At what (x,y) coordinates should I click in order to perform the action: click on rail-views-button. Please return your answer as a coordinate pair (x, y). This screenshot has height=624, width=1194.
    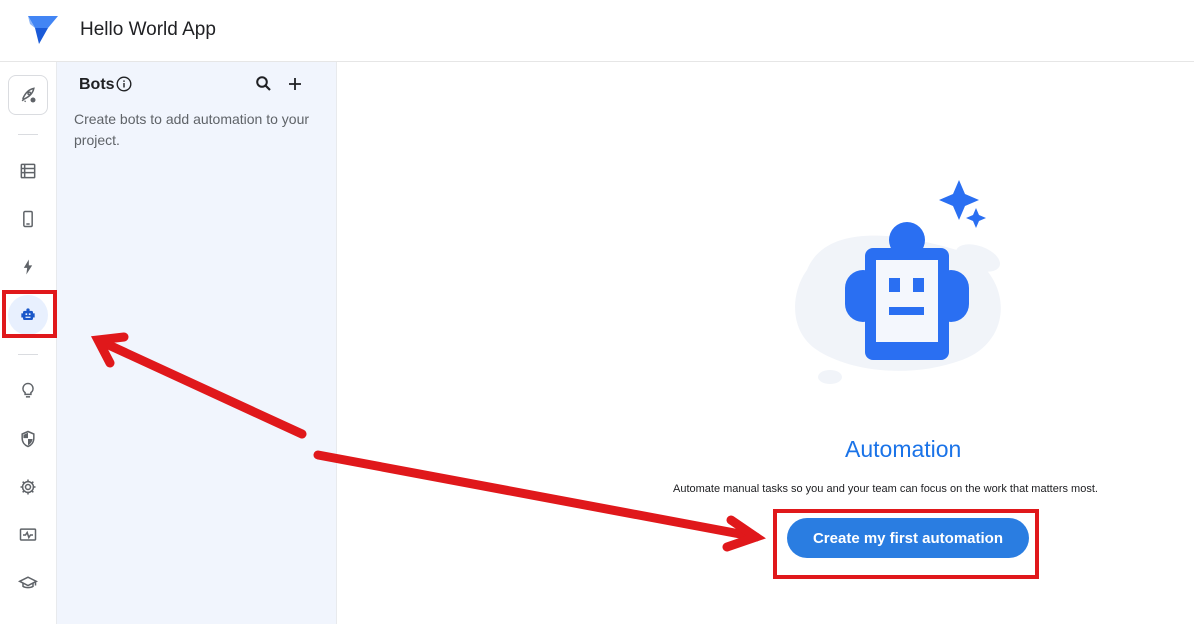
    Looking at the image, I should click on (28, 219).